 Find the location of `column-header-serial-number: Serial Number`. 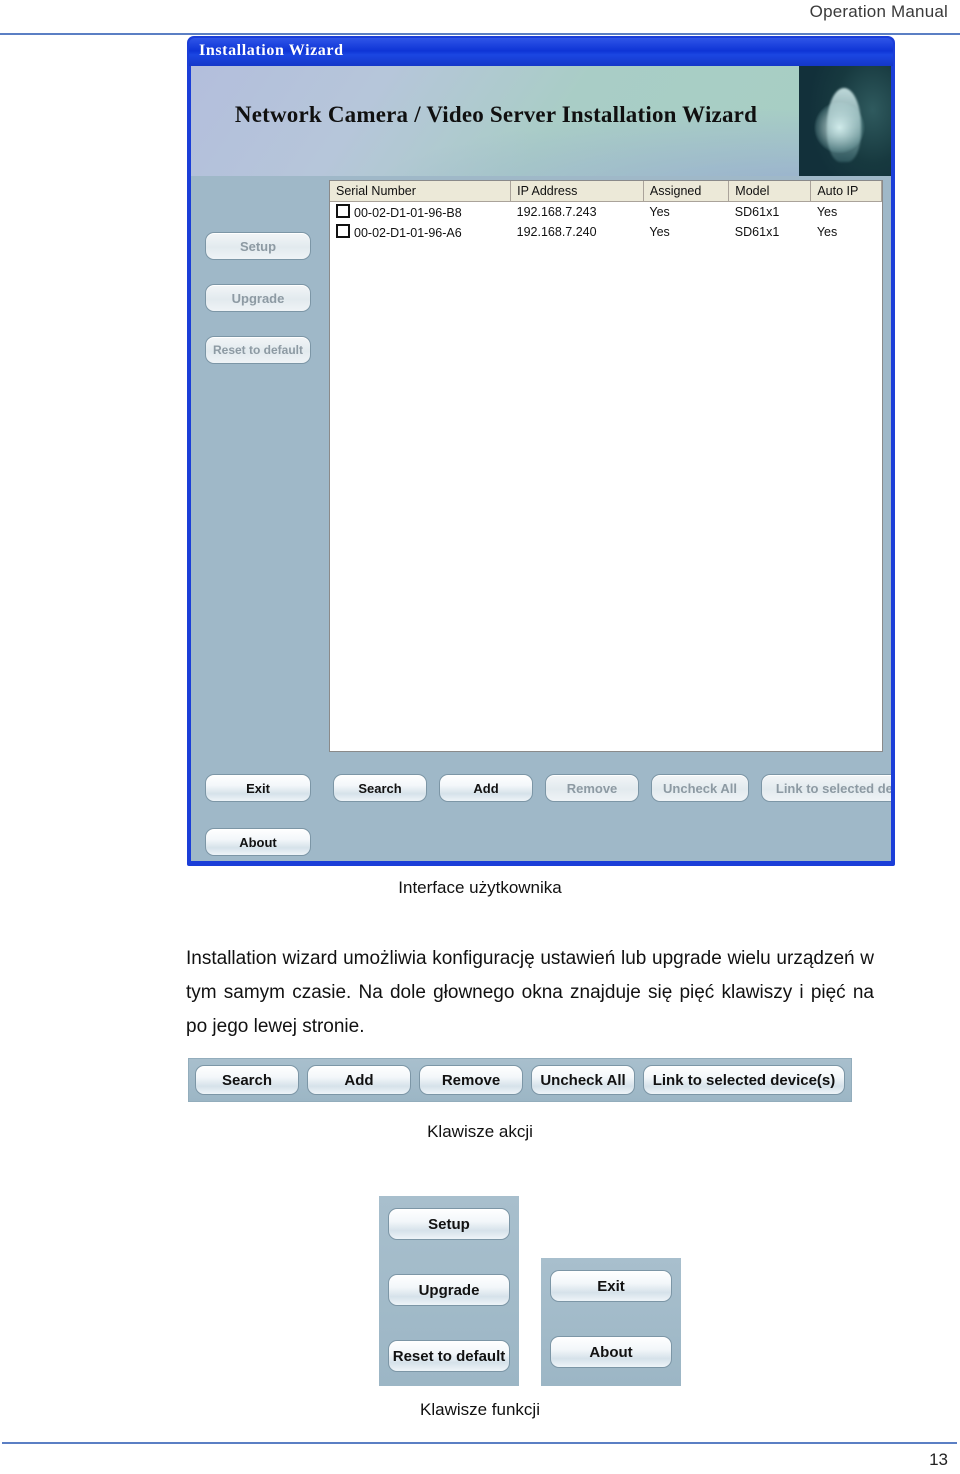

column-header-serial-number: Serial Number is located at coordinates (421, 191).